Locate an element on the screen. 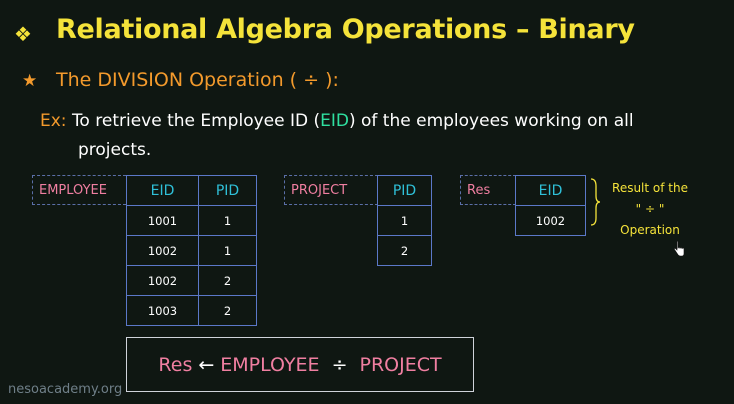  table-row: 2 is located at coordinates (404, 250).